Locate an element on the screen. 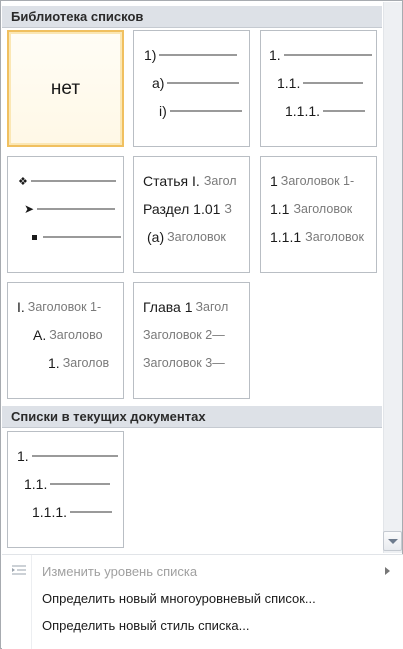 Image resolution: width=403 pixels, height=649 pixels. list-level-1: 1) is located at coordinates (191, 55).